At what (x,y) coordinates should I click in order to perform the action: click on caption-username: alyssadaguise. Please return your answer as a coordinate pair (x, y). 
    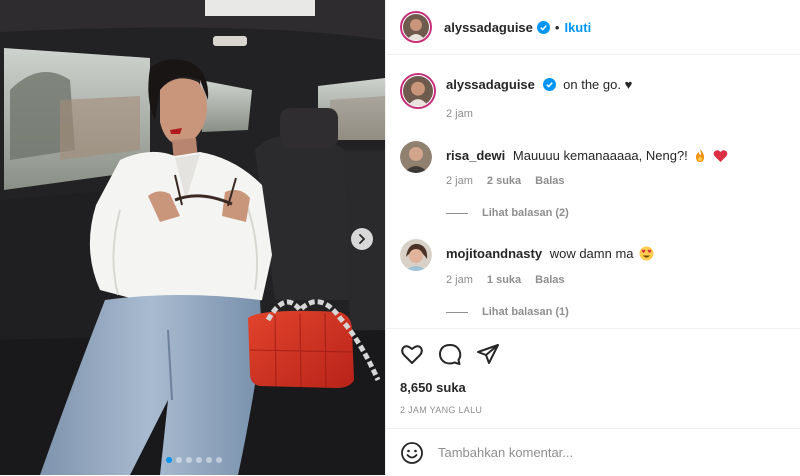
    Looking at the image, I should click on (490, 84).